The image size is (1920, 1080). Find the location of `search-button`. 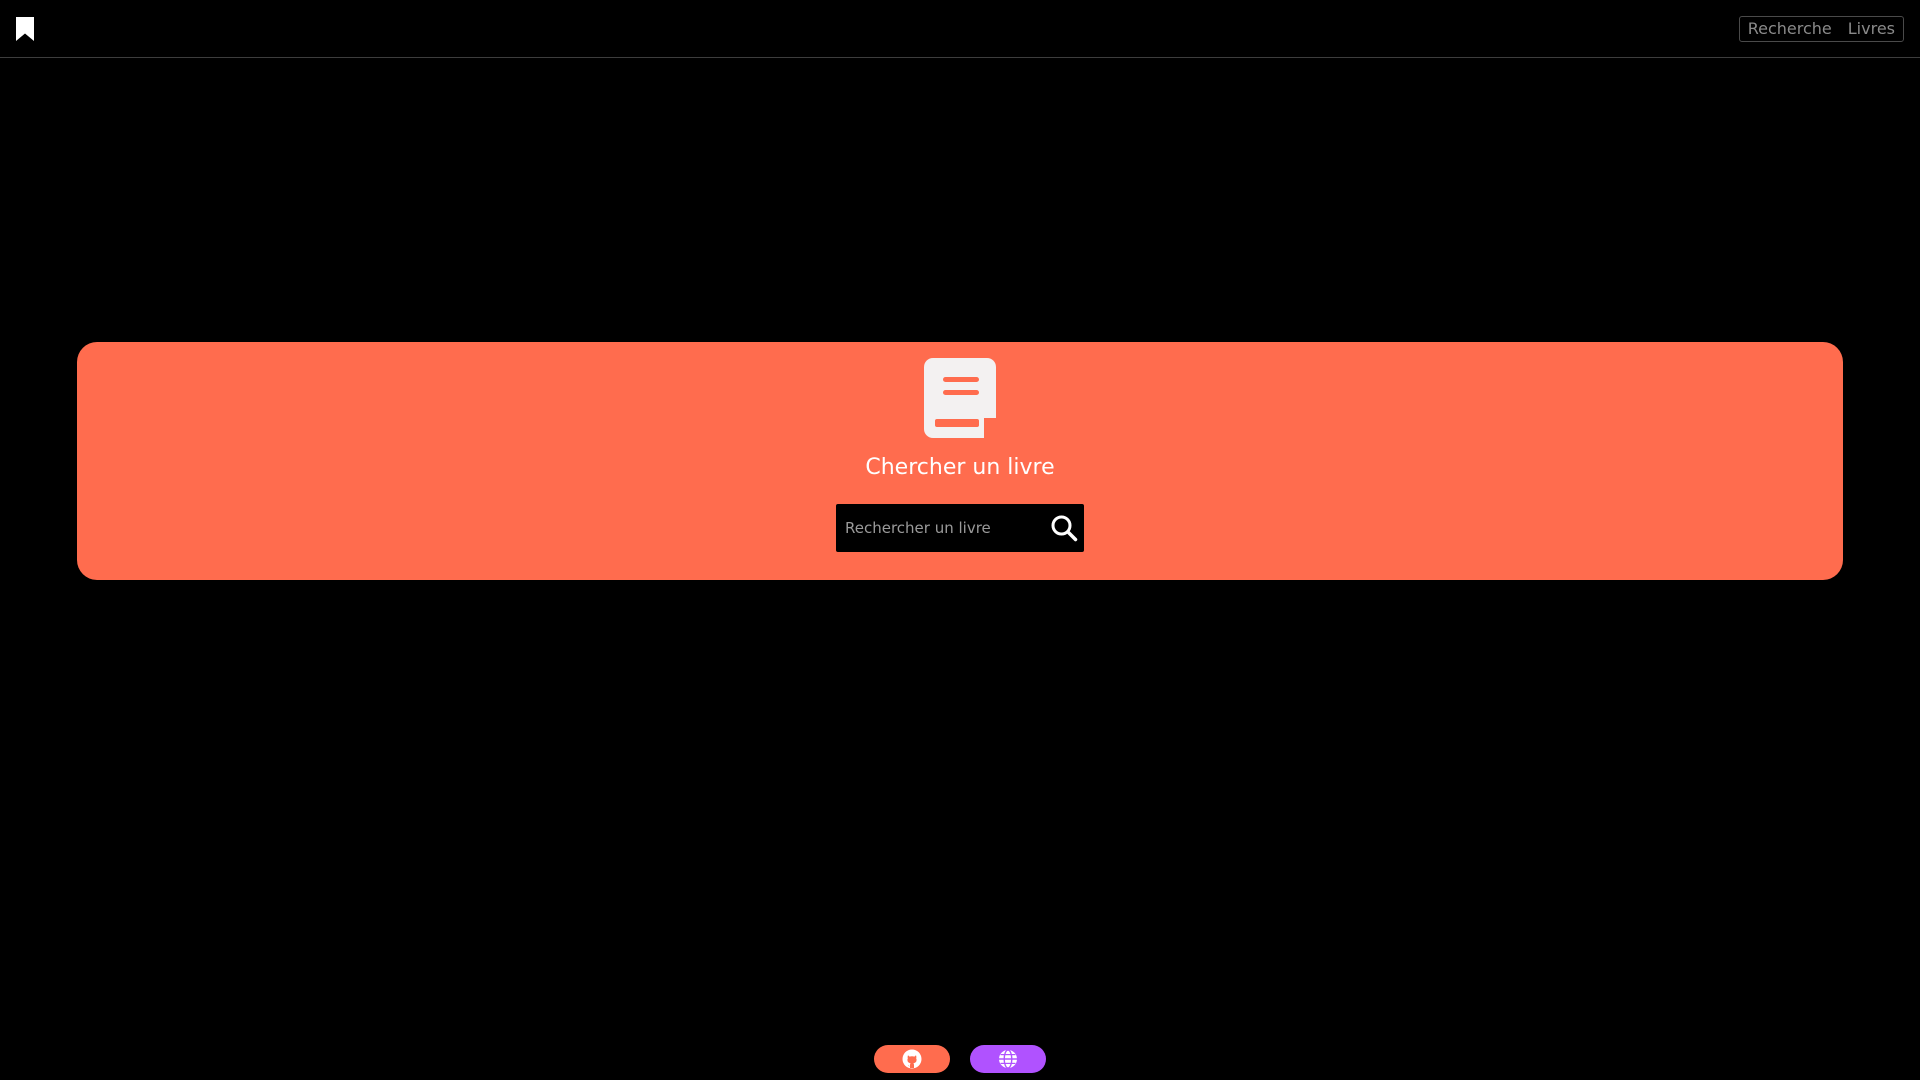

search-button is located at coordinates (1064, 528).